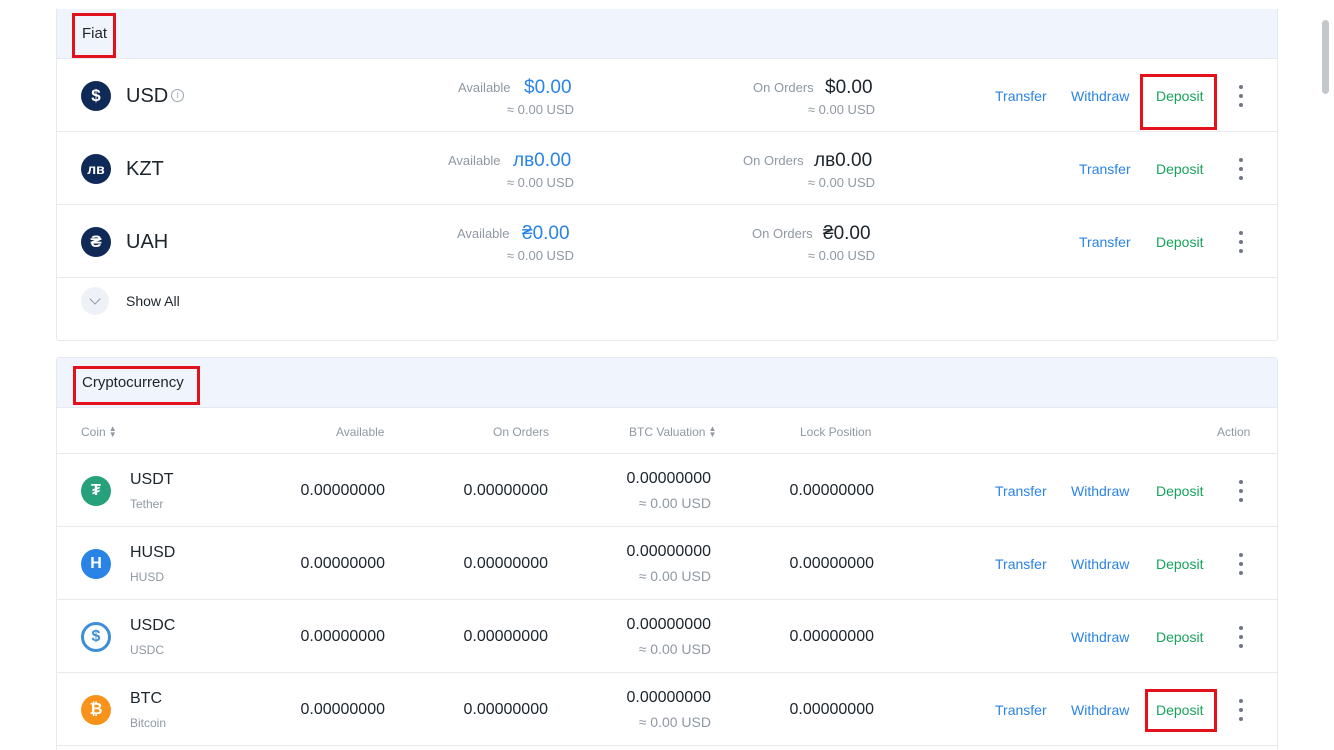 This screenshot has width=1334, height=750. What do you see at coordinates (148, 723) in the screenshot?
I see `coin-name: Bitcoin` at bounding box center [148, 723].